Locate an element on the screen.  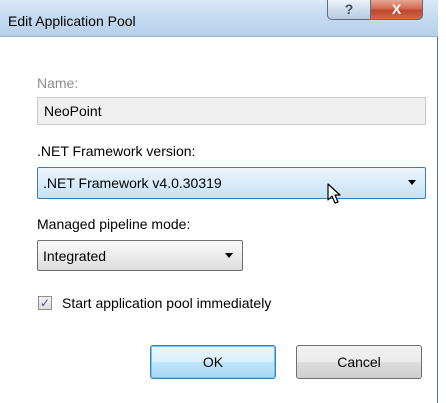
cancel-button: Cancel is located at coordinates (359, 362).